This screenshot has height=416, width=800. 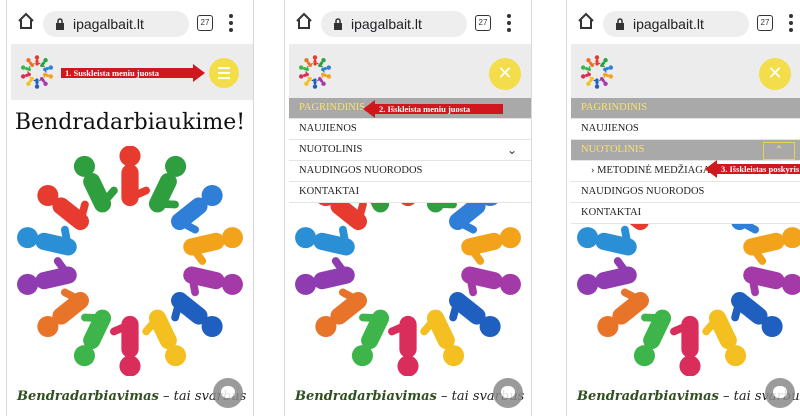 What do you see at coordinates (512, 150) in the screenshot?
I see `chevron-down-icon: ⌄` at bounding box center [512, 150].